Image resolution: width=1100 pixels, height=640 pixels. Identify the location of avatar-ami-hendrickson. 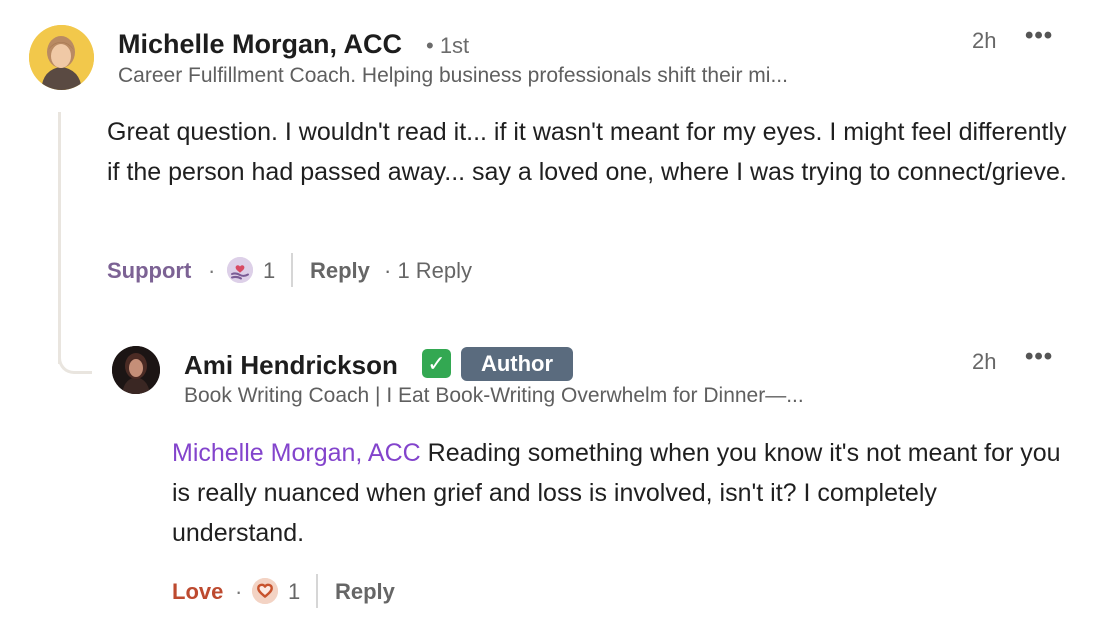
(136, 370).